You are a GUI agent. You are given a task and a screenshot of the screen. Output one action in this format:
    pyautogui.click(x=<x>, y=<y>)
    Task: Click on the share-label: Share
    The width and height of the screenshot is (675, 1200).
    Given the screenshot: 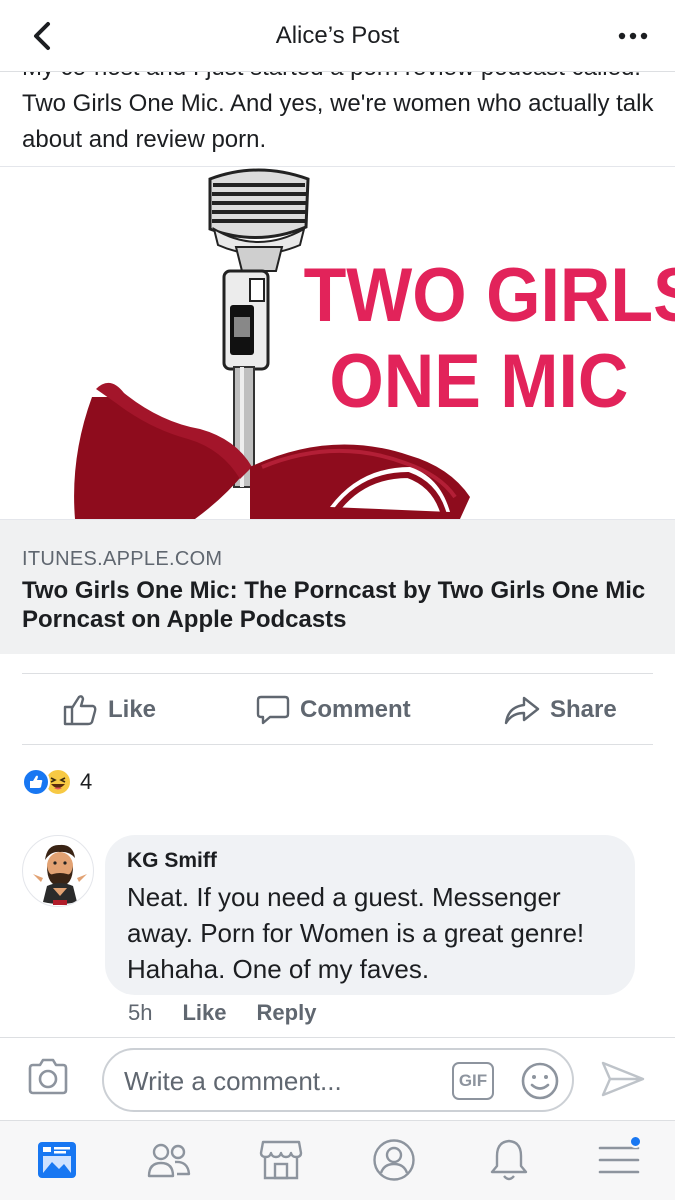 What is the action you would take?
    pyautogui.click(x=583, y=709)
    